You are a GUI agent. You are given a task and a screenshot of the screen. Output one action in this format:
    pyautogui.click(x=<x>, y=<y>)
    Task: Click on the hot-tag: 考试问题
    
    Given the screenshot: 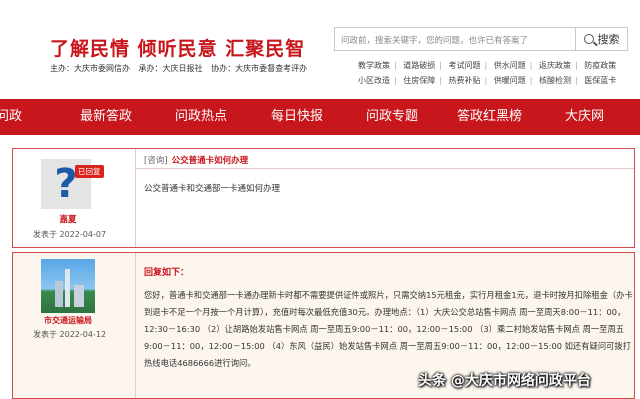 What is the action you would take?
    pyautogui.click(x=465, y=65)
    